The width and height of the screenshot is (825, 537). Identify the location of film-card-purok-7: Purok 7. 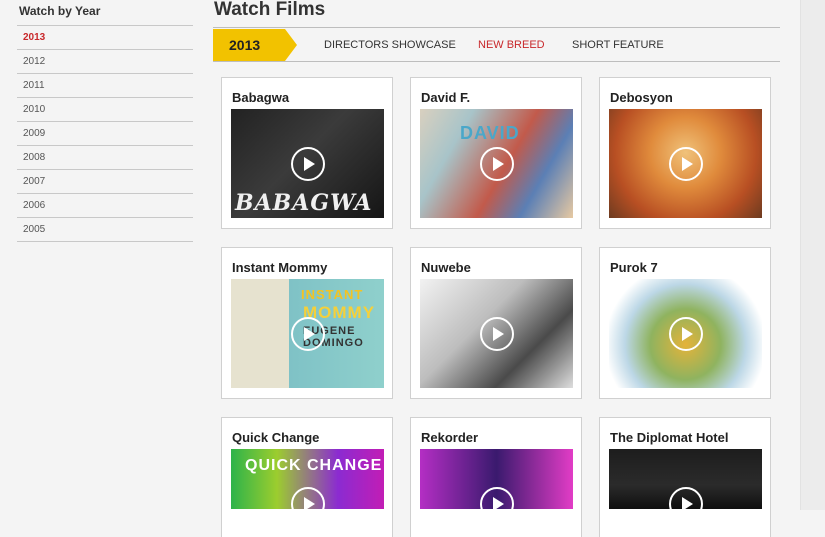
(685, 323).